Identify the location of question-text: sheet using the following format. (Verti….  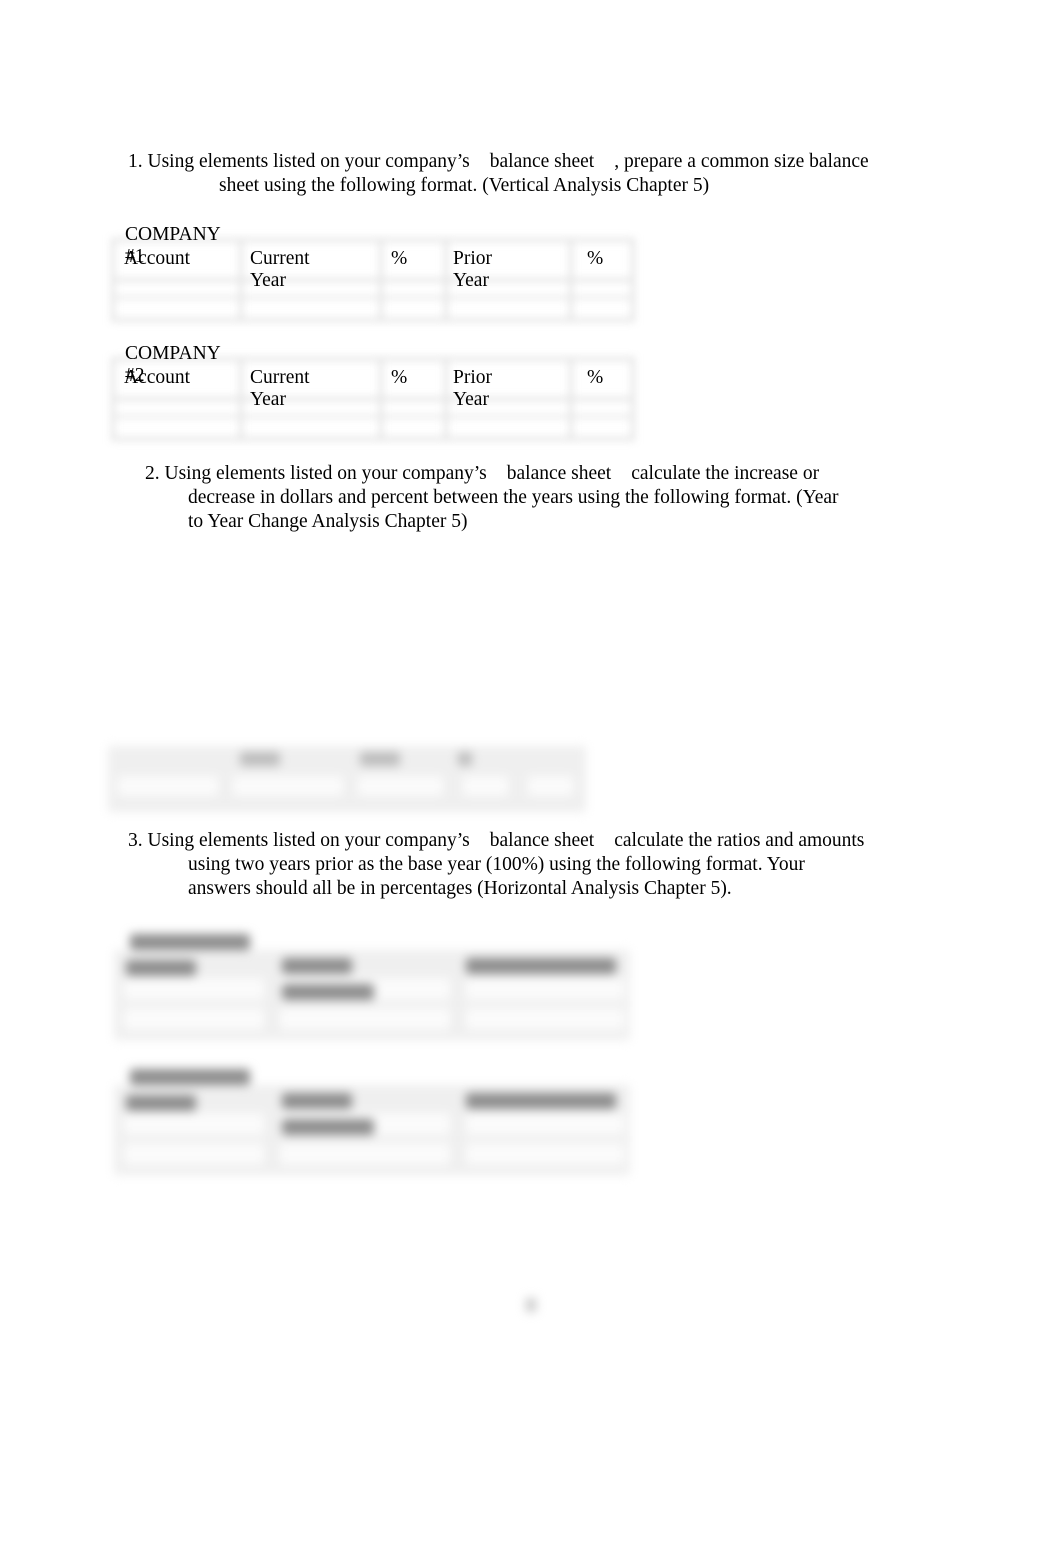
(464, 185).